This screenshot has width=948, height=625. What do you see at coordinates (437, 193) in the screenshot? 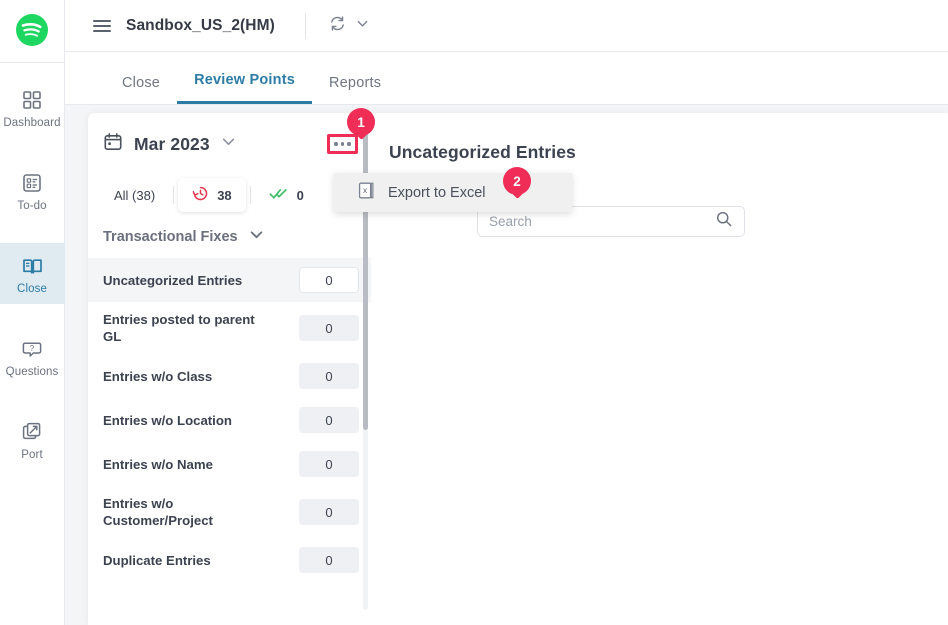
I see `export-to-excel-item: Export to Excel` at bounding box center [437, 193].